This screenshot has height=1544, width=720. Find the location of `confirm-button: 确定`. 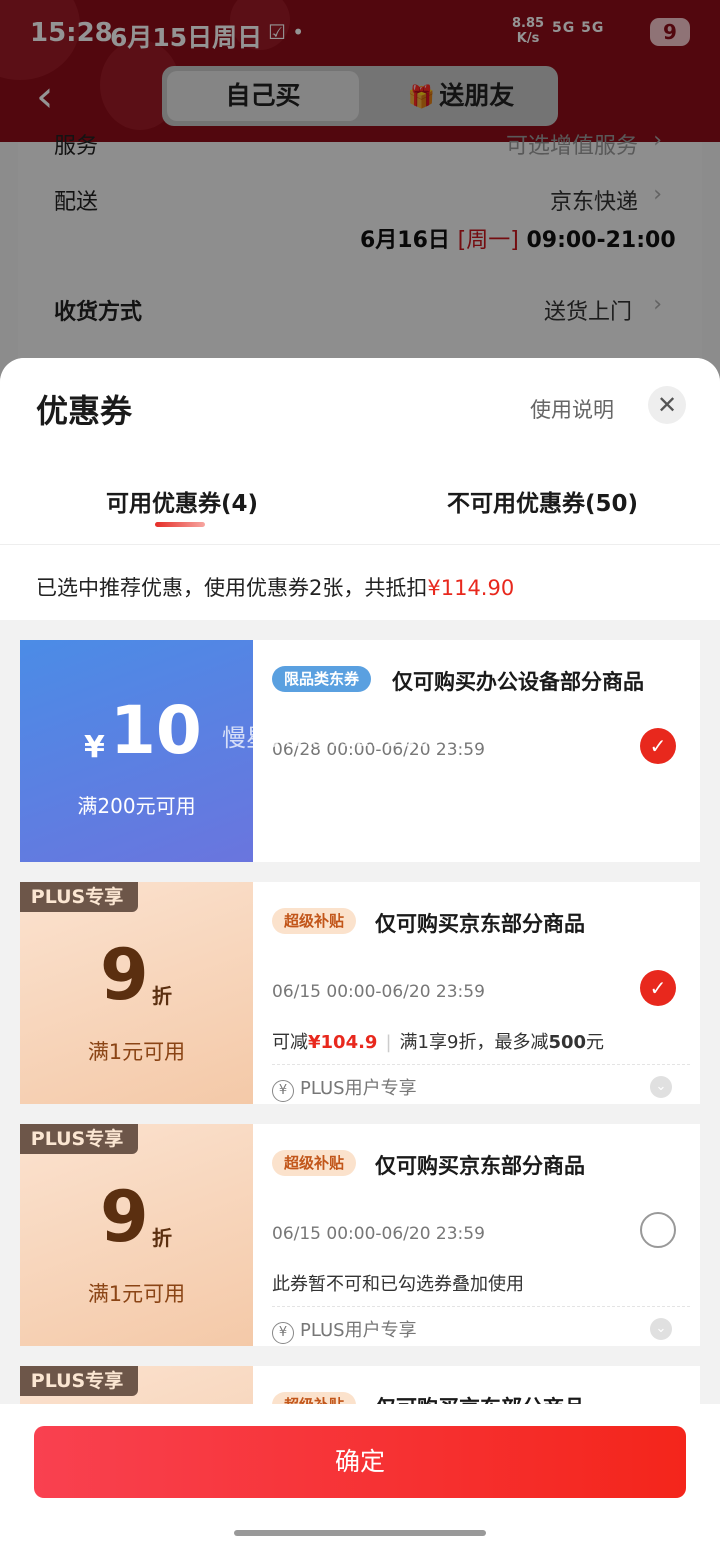

confirm-button: 确定 is located at coordinates (360, 1462).